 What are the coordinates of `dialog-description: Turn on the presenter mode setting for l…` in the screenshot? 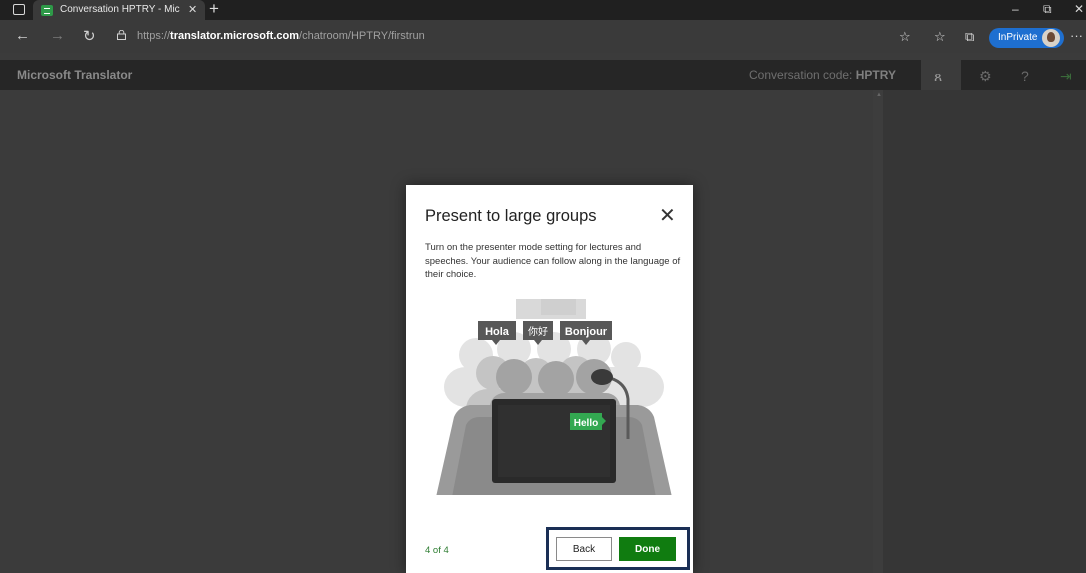 It's located at (553, 261).